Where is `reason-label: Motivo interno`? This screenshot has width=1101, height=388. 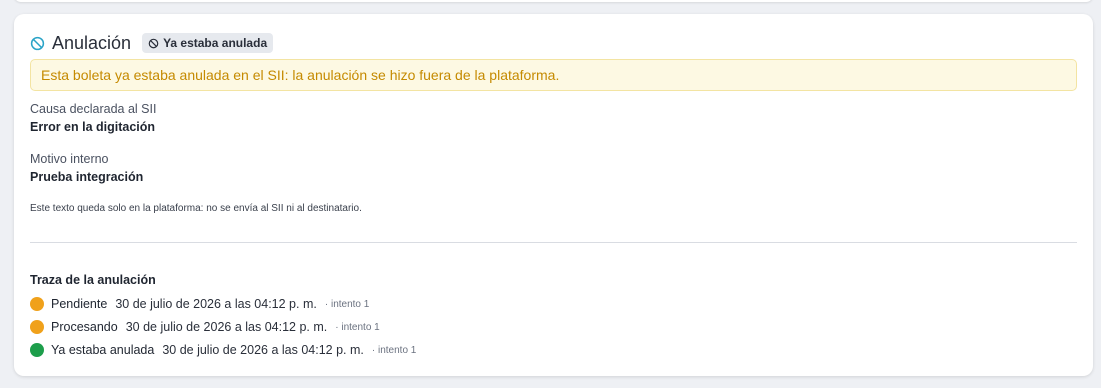
reason-label: Motivo interno is located at coordinates (69, 159).